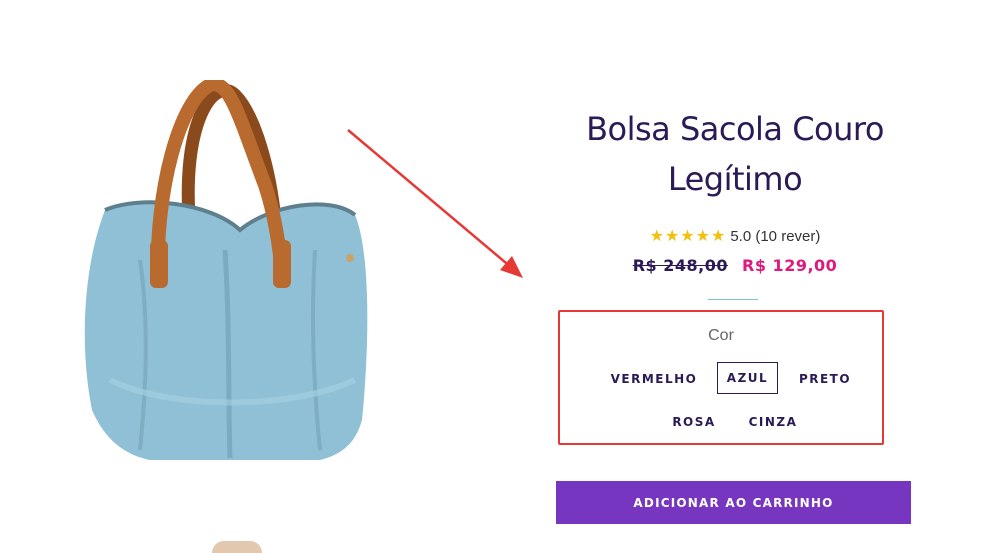 This screenshot has height=553, width=991. Describe the element at coordinates (790, 265) in the screenshot. I see `sale-price: R$ 129,00` at that location.